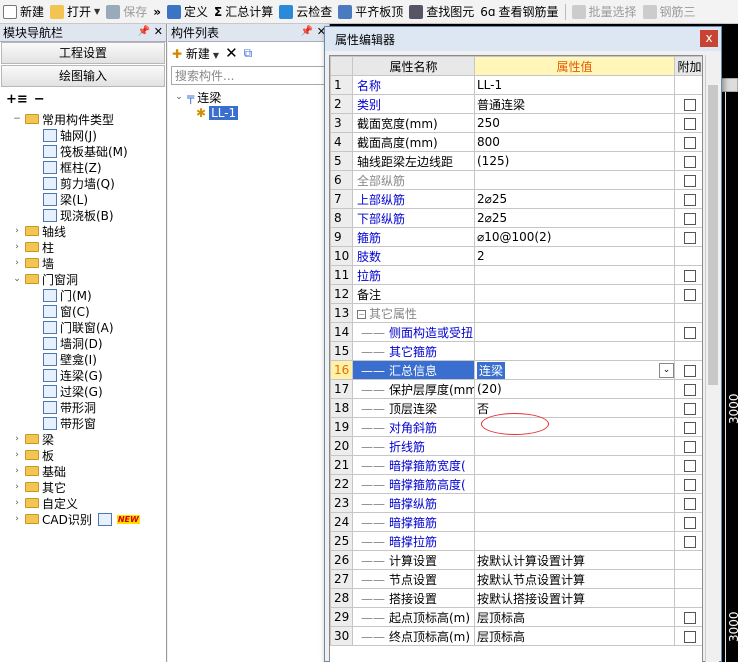 This screenshot has width=738, height=662. What do you see at coordinates (83, 151) in the screenshot?
I see `nav-tree-item: 筏板基础(M)` at bounding box center [83, 151].